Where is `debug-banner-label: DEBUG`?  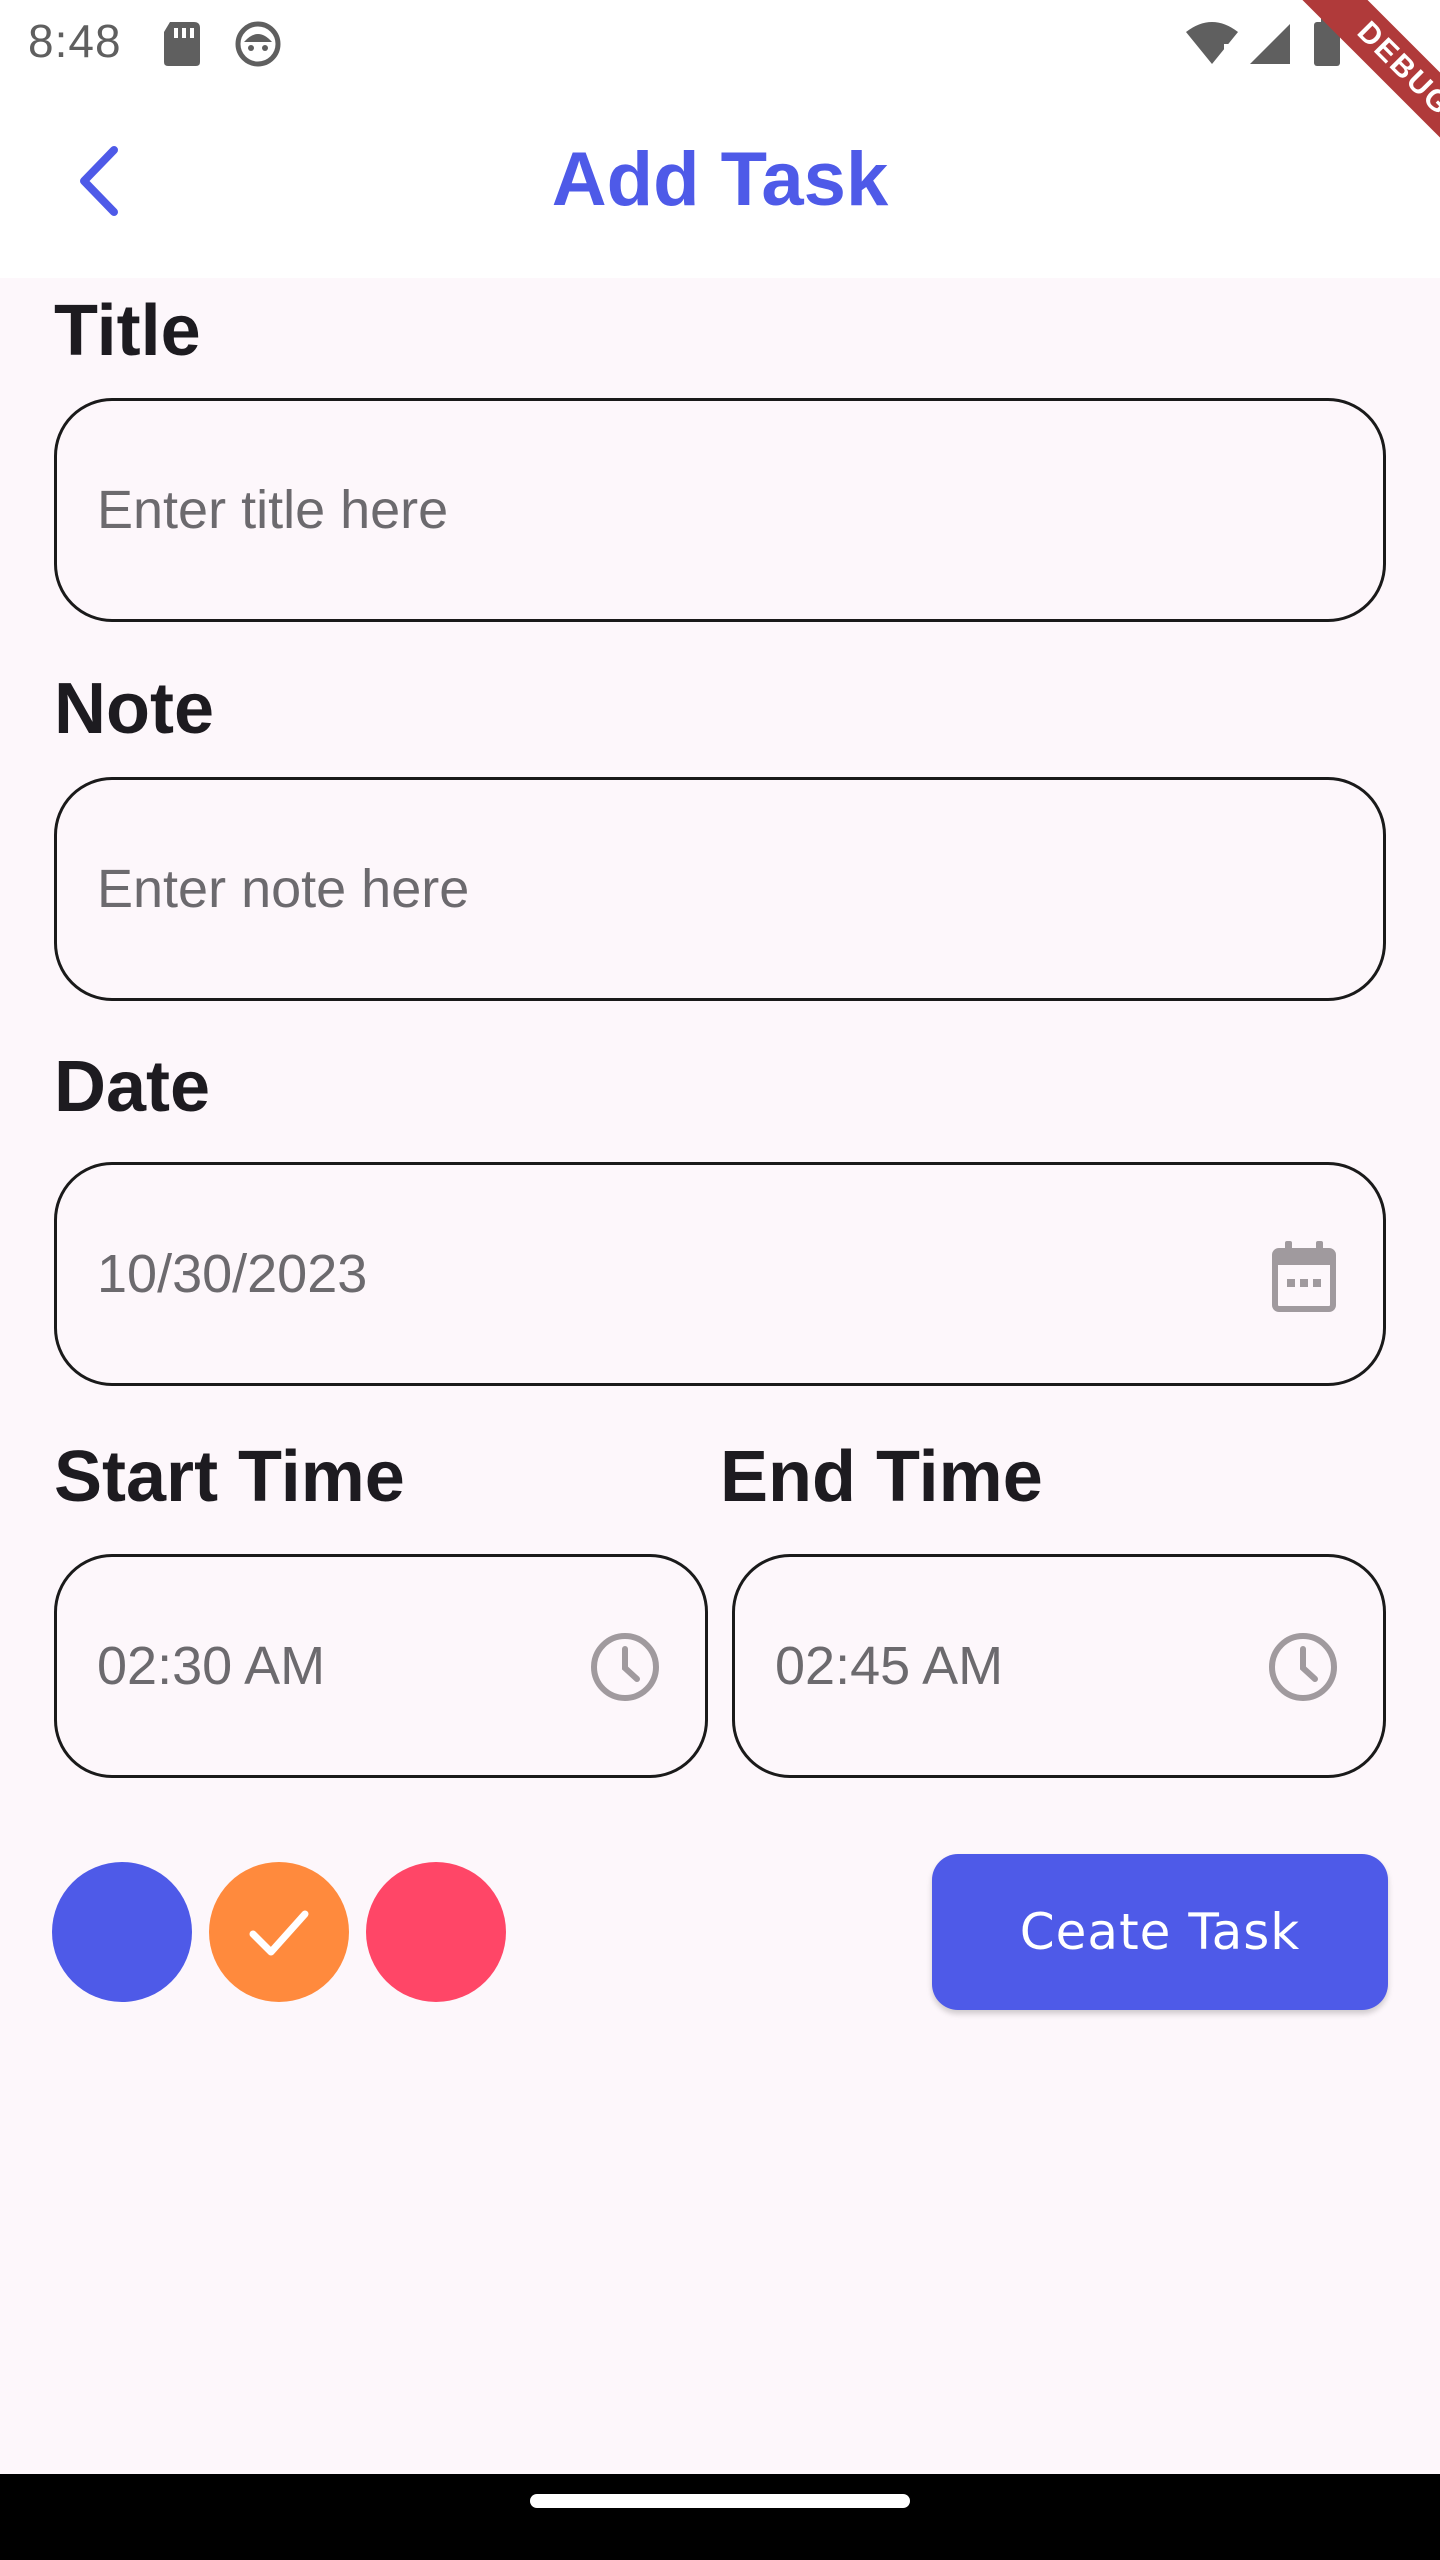 debug-banner-label: DEBUG is located at coordinates (1367, 89).